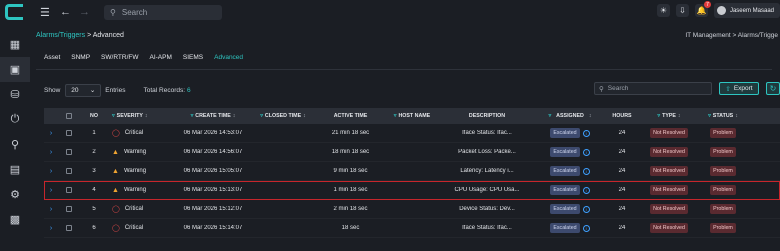 The height and width of the screenshot is (251, 780). I want to click on header-closed-time: ▿ CLOSED TIME ↕, so click(283, 116).